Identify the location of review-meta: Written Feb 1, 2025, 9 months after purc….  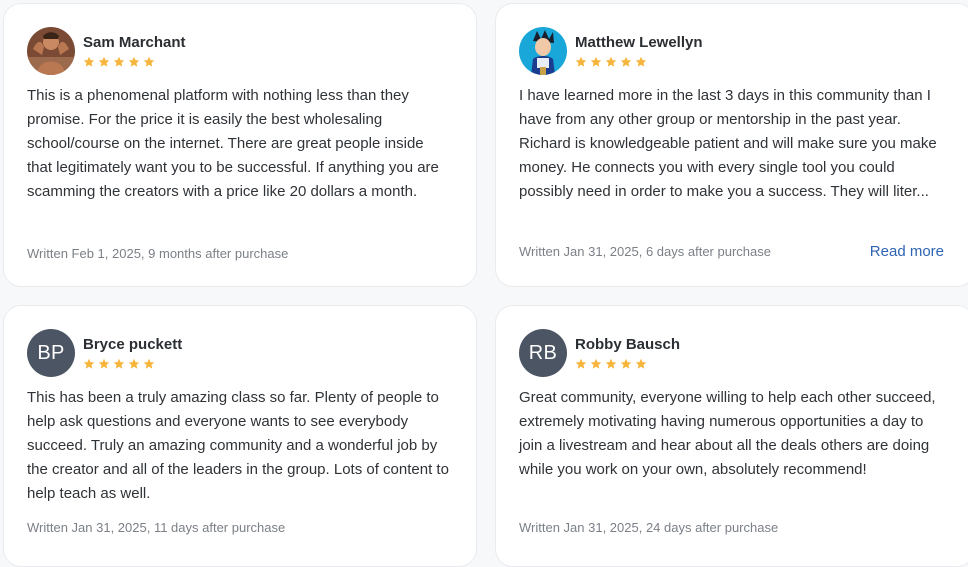
(158, 253).